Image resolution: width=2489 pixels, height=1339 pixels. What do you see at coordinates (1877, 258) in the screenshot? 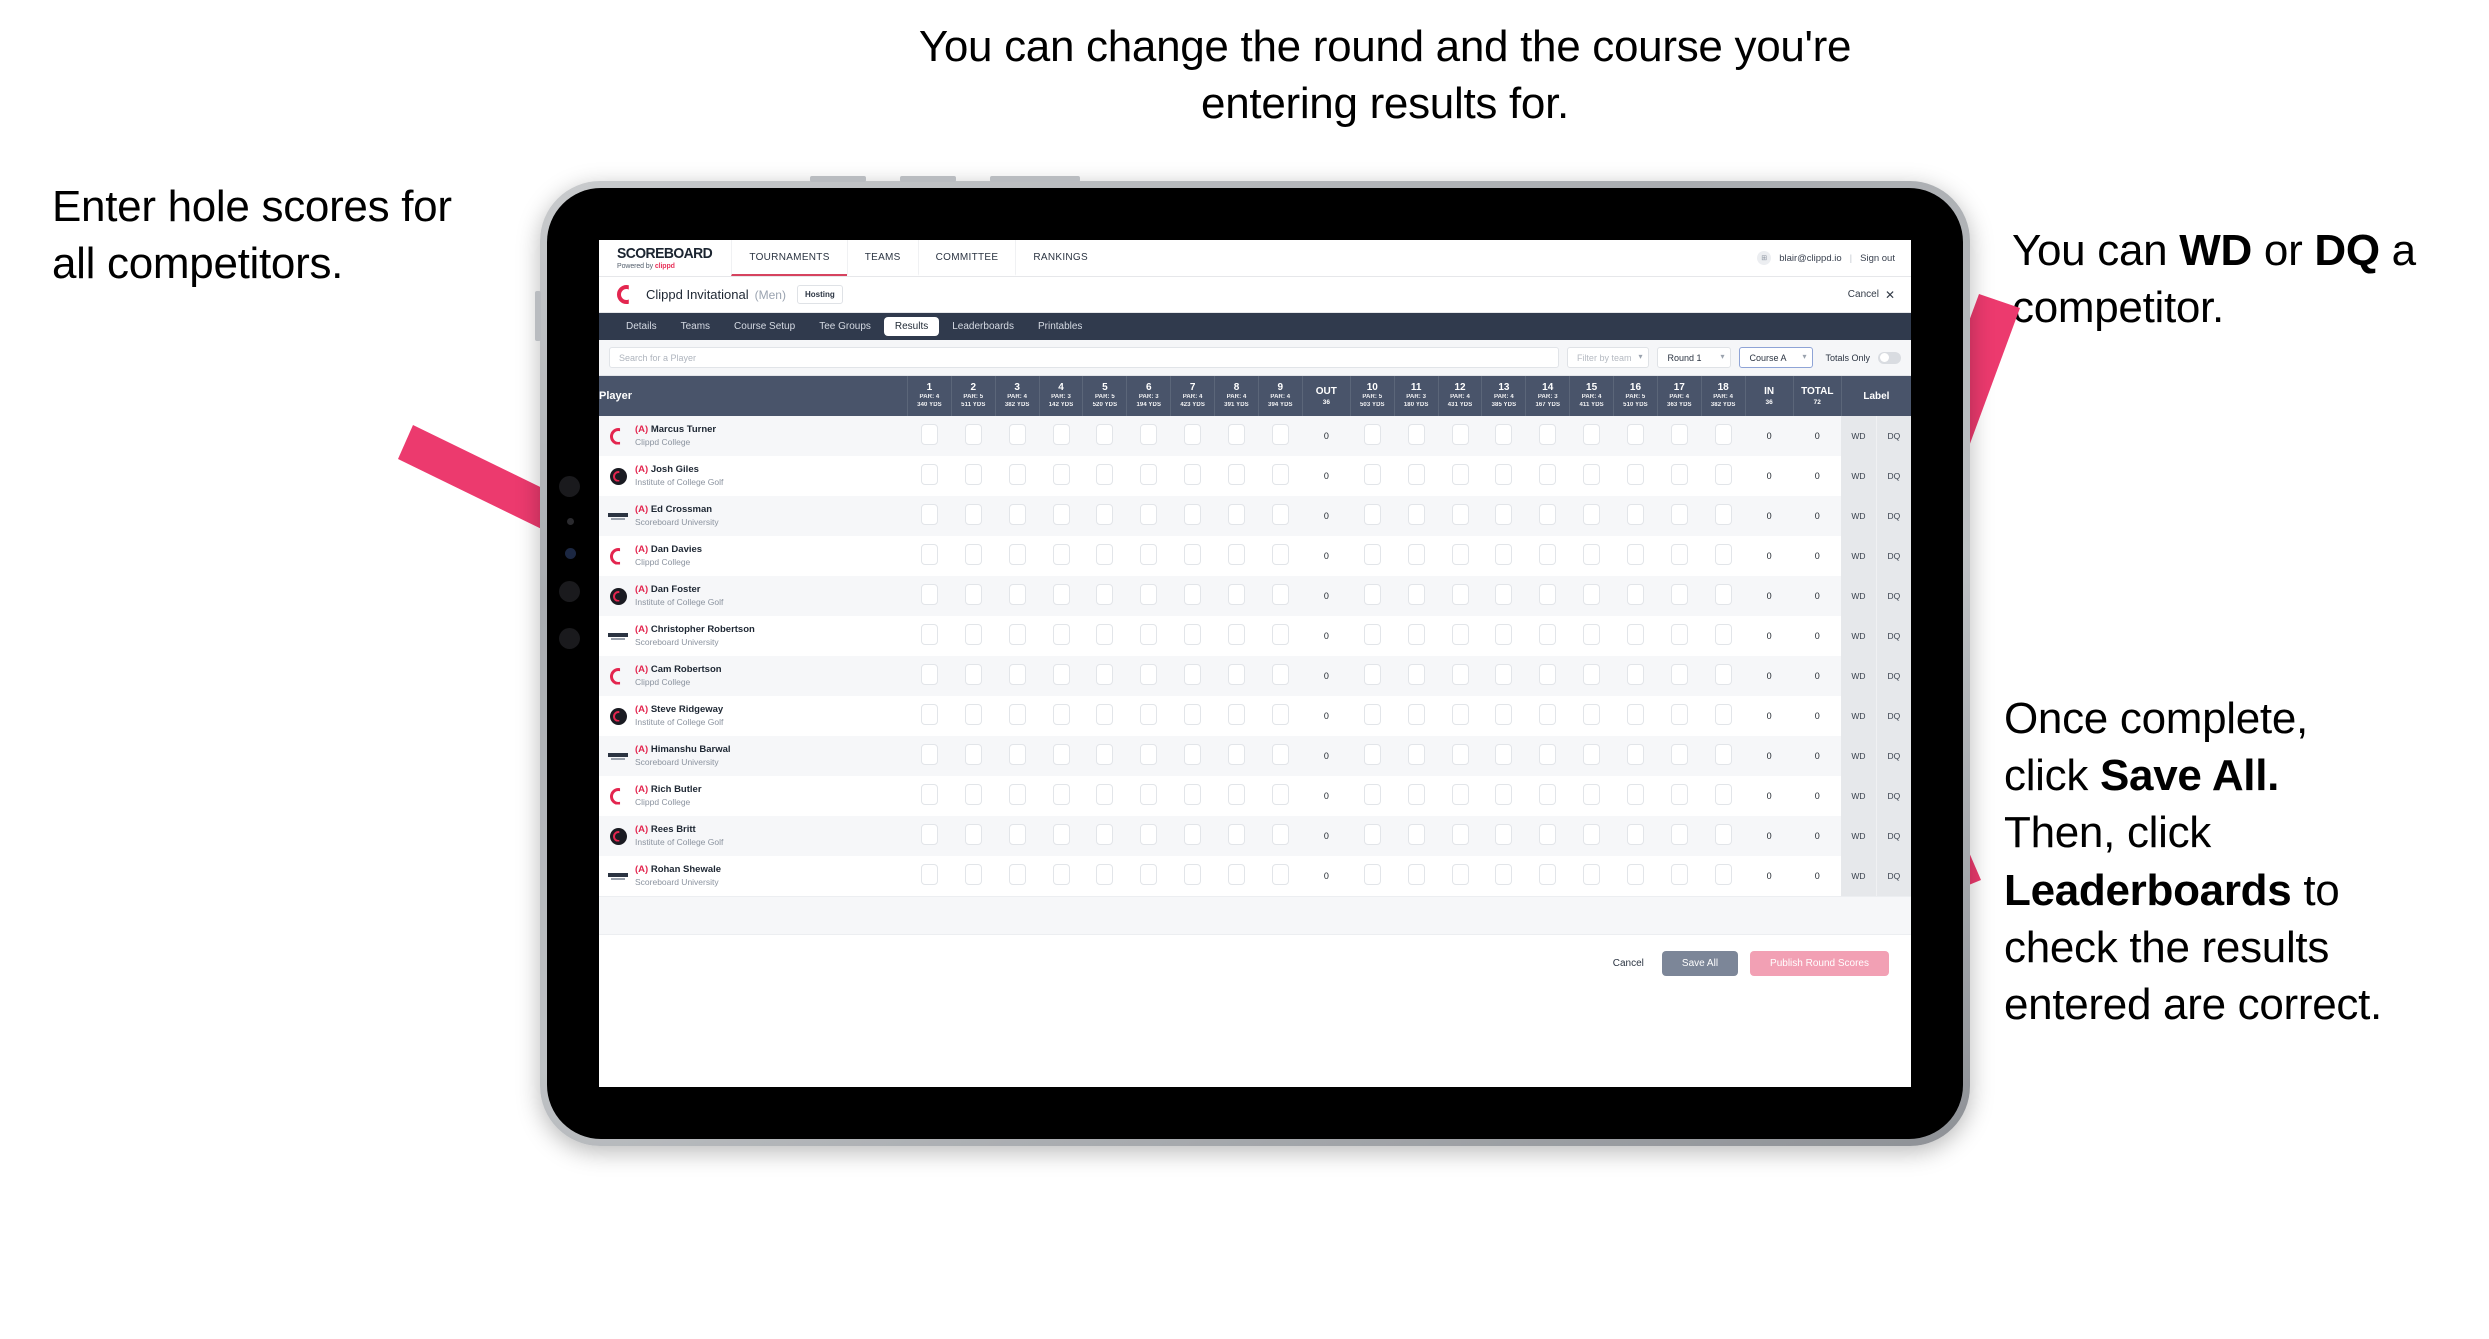
I see `sign-out-link: Sign out` at bounding box center [1877, 258].